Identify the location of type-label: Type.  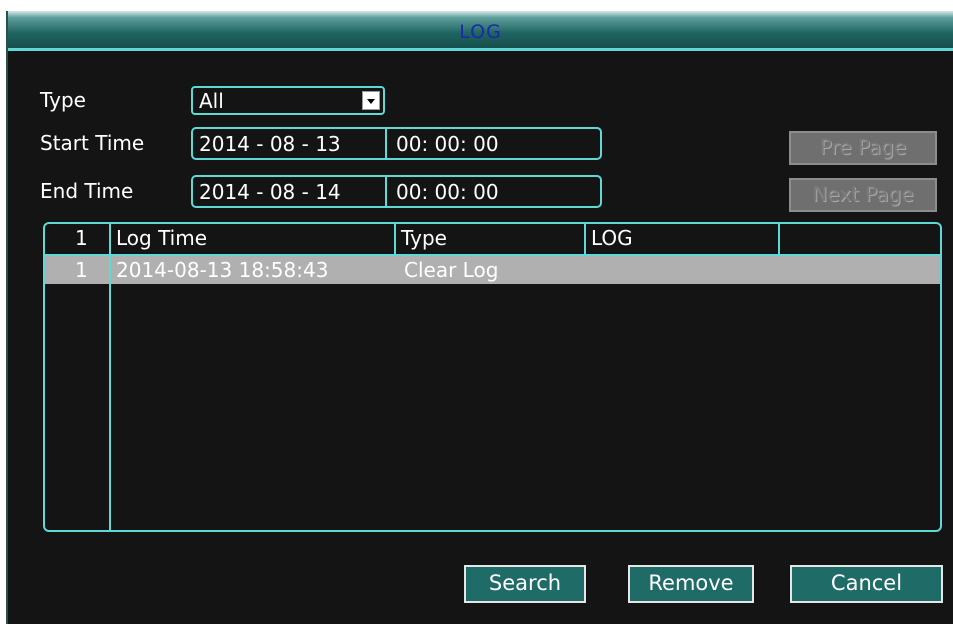
(63, 100).